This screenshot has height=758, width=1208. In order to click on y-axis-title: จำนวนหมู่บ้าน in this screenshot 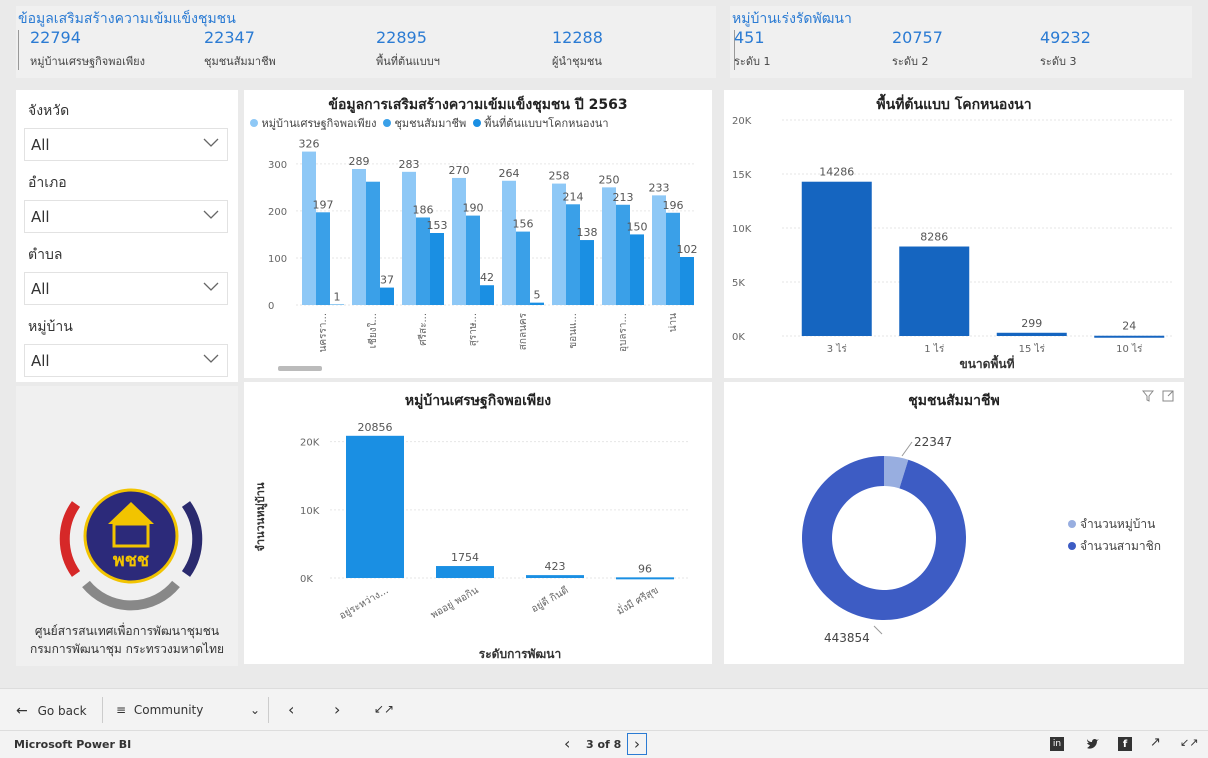, I will do `click(261, 516)`.